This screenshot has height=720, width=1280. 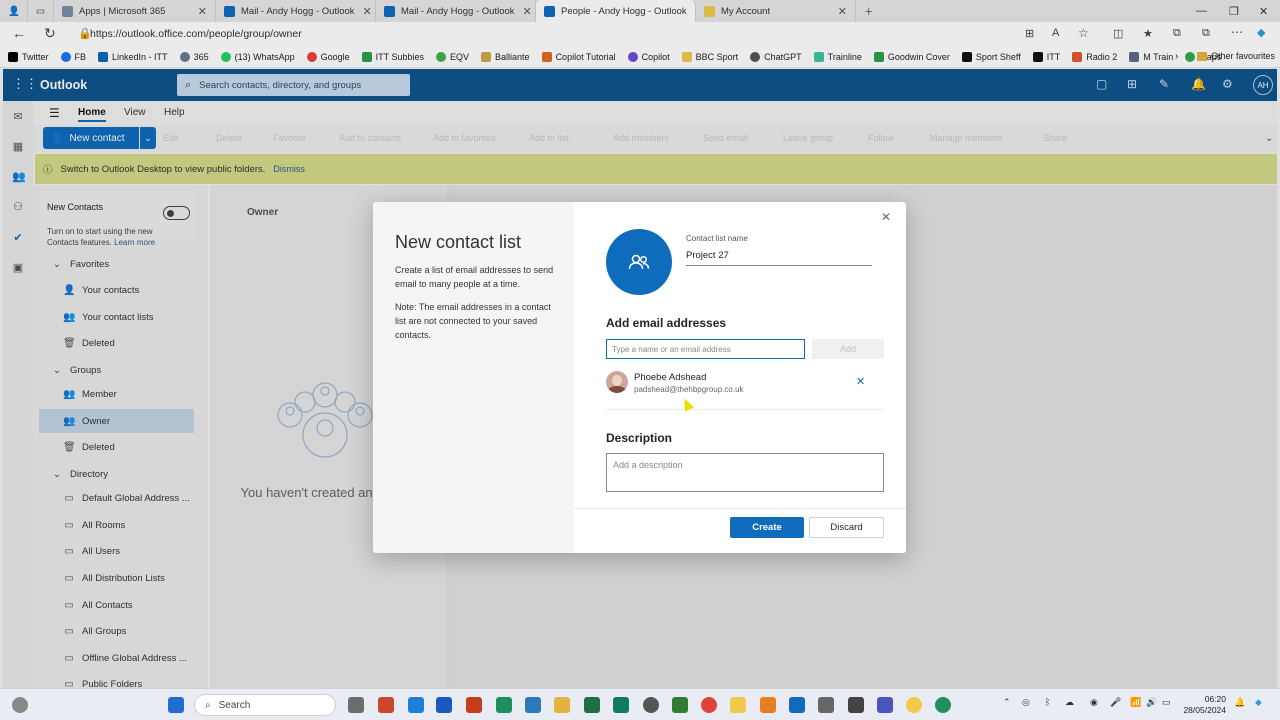 I want to click on bluetooth-icon: ᛒ, so click(x=1047, y=702).